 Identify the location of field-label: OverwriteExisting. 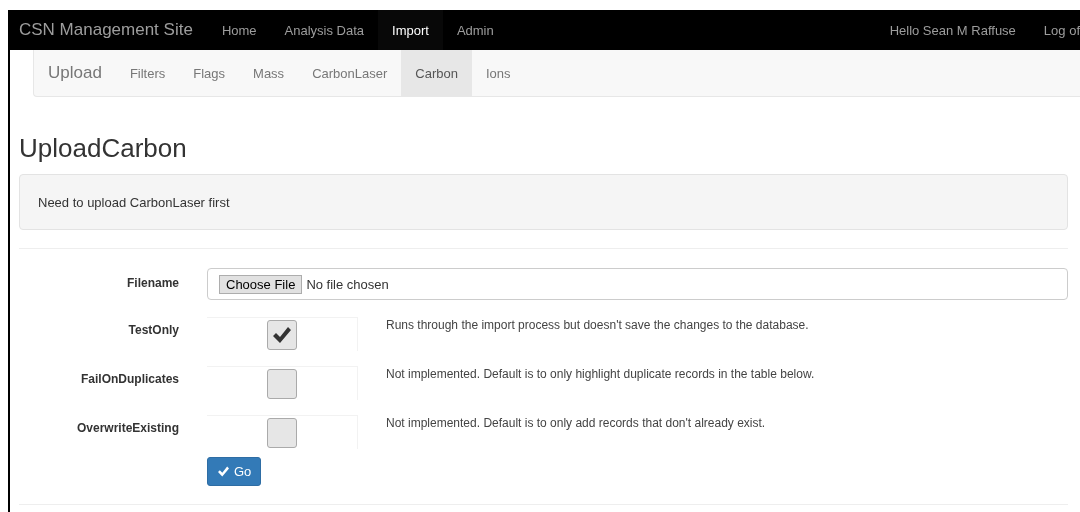
(127, 427).